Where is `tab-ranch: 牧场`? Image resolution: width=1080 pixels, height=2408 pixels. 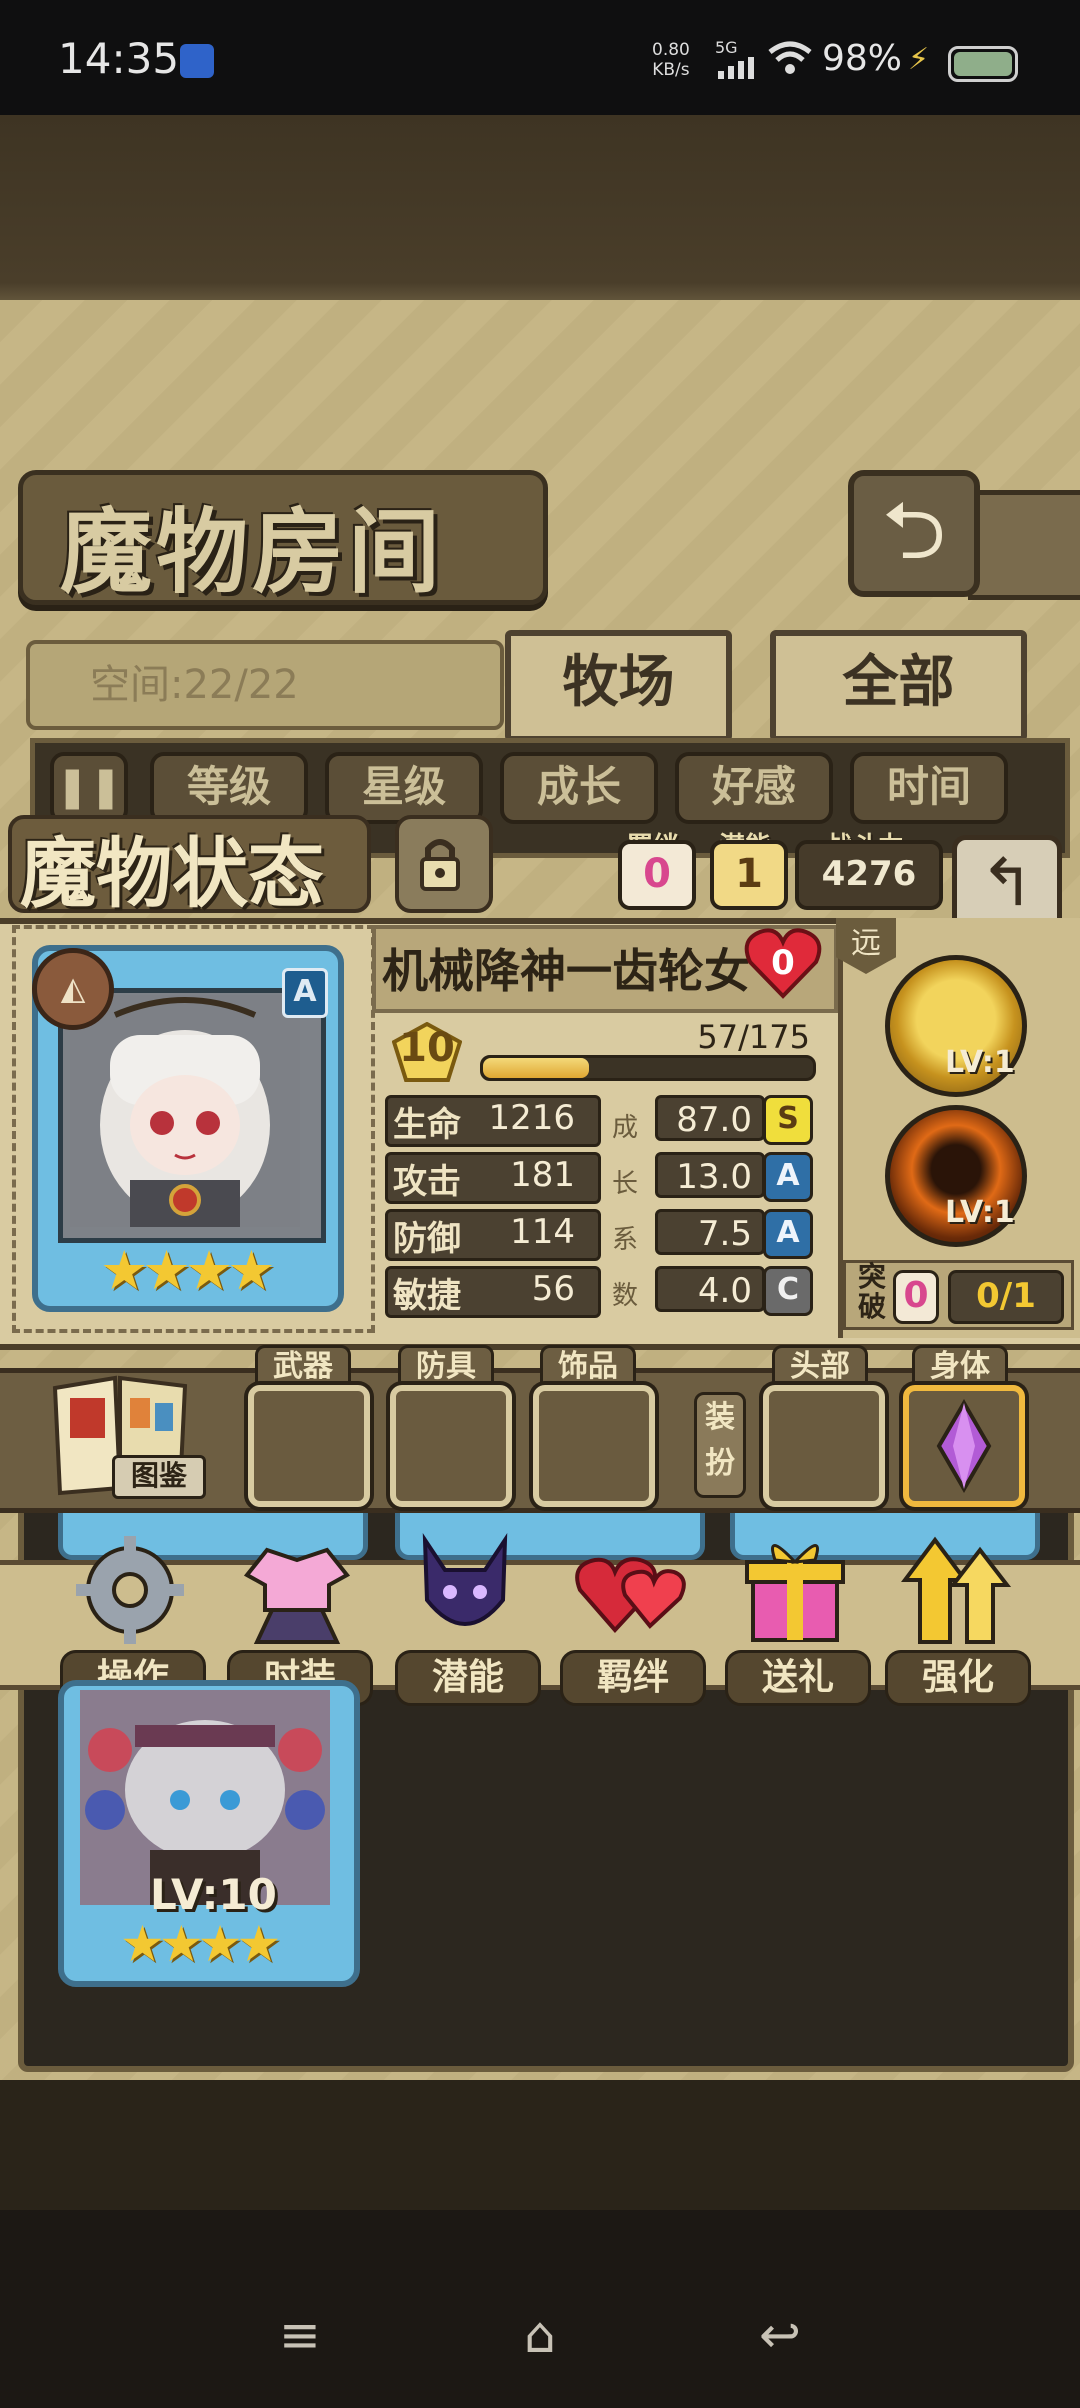 tab-ranch: 牧场 is located at coordinates (618, 686).